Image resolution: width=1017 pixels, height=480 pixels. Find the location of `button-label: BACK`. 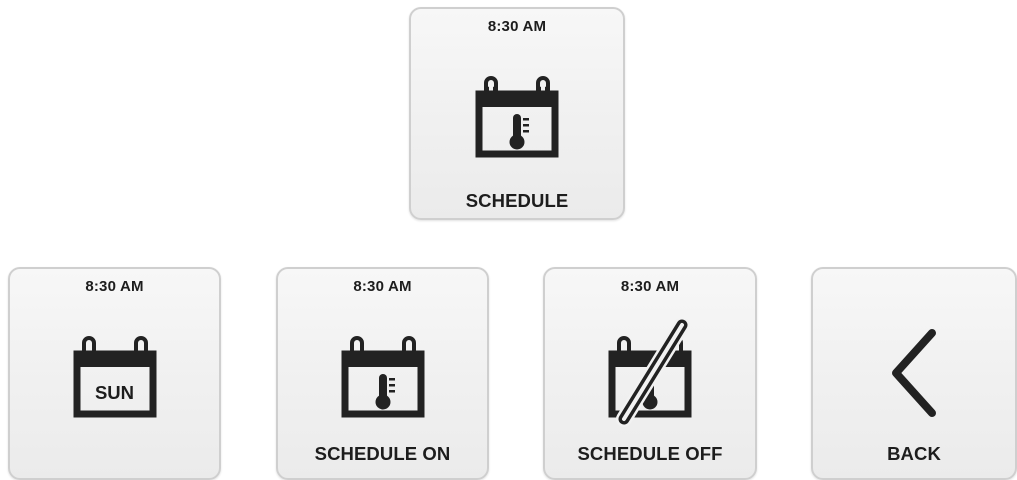

button-label: BACK is located at coordinates (914, 453).